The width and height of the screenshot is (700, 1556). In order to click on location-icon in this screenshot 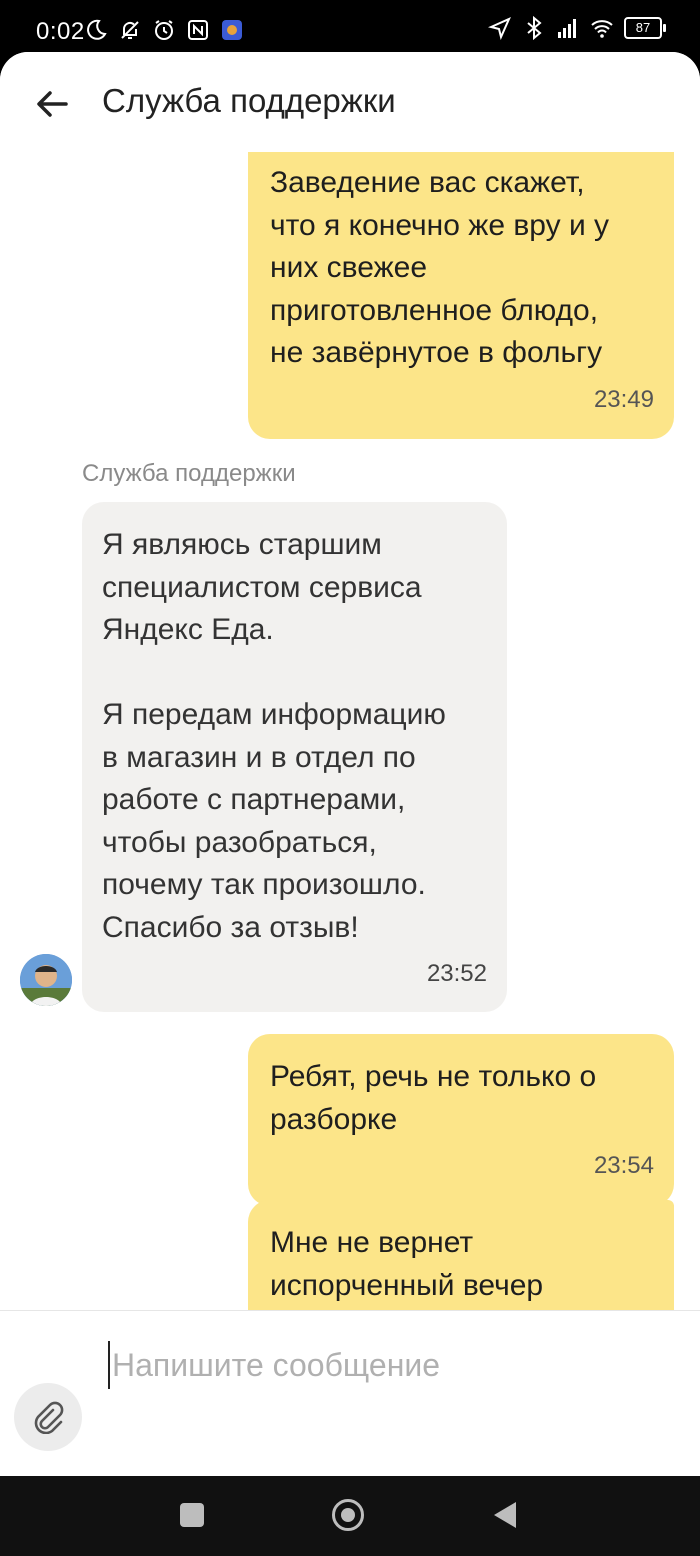, I will do `click(499, 28)`.